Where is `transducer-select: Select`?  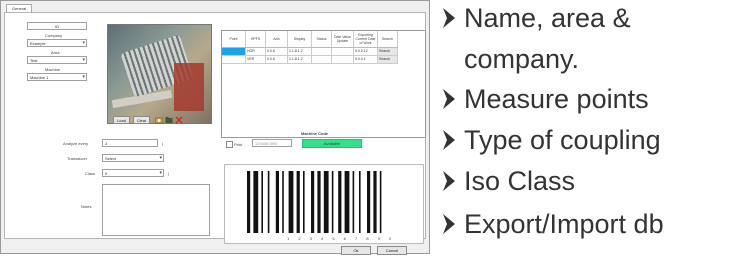
transducer-select: Select is located at coordinates (133, 158).